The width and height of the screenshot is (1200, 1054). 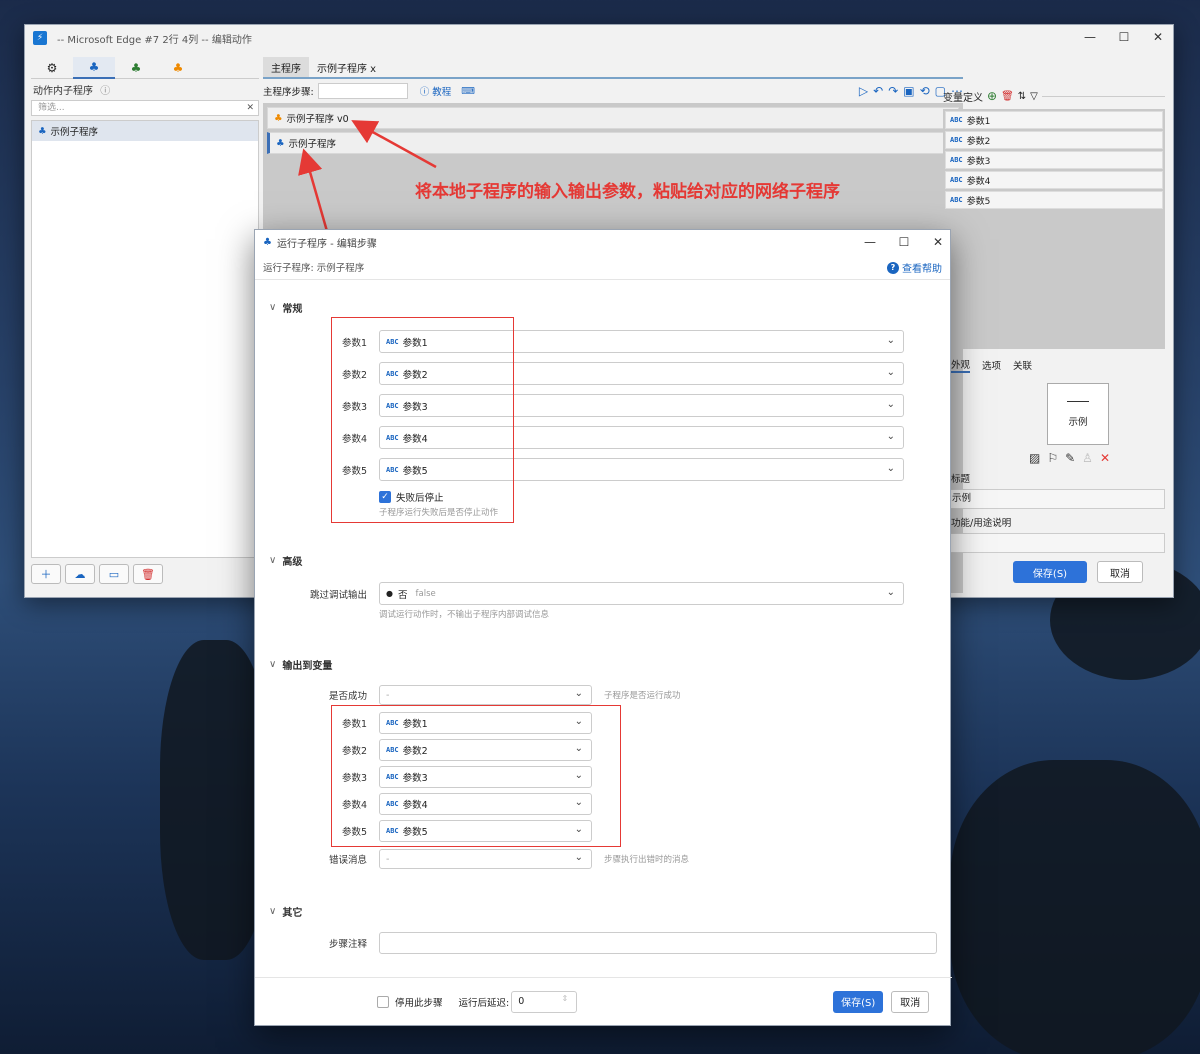 What do you see at coordinates (145, 108) in the screenshot?
I see `filter-input: 筛选... ✕` at bounding box center [145, 108].